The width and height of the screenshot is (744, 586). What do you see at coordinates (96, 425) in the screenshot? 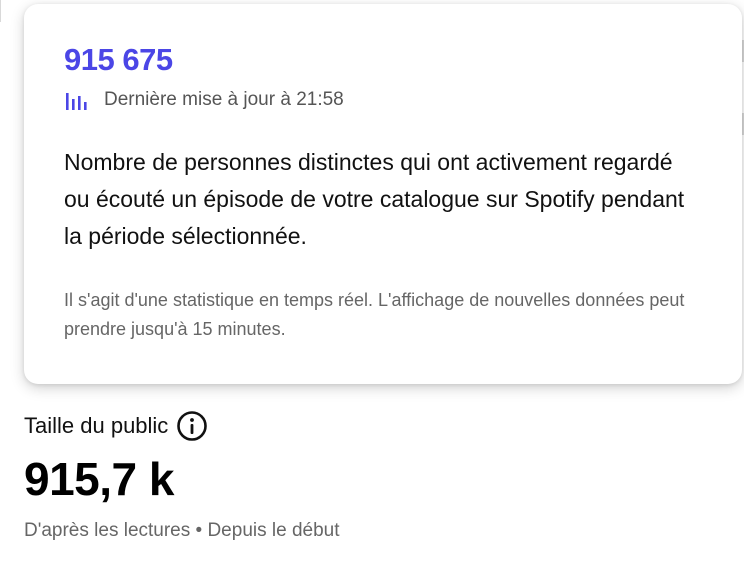
I see `metric-label: Taille du public` at bounding box center [96, 425].